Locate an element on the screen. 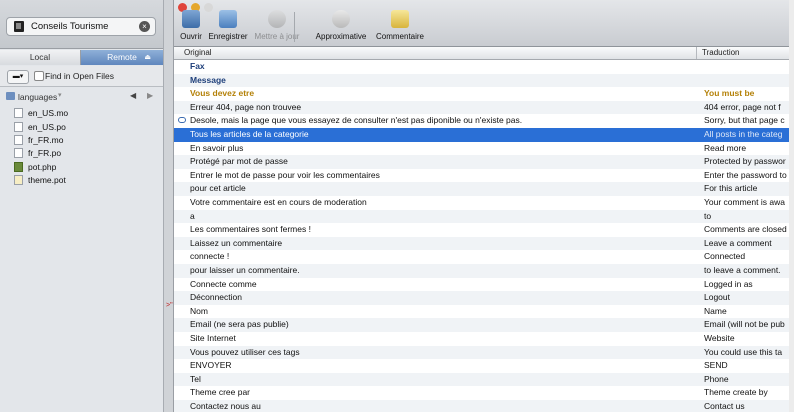  original-text: En savoir plus is located at coordinates (217, 147).